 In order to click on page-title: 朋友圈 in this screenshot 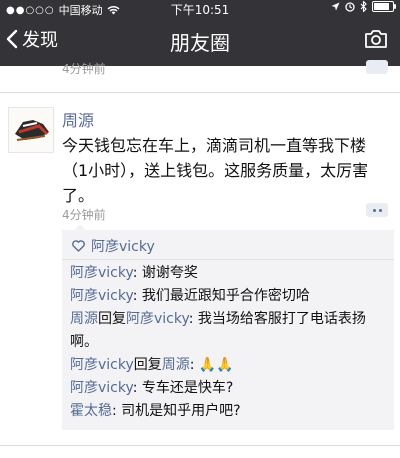, I will do `click(200, 43)`.